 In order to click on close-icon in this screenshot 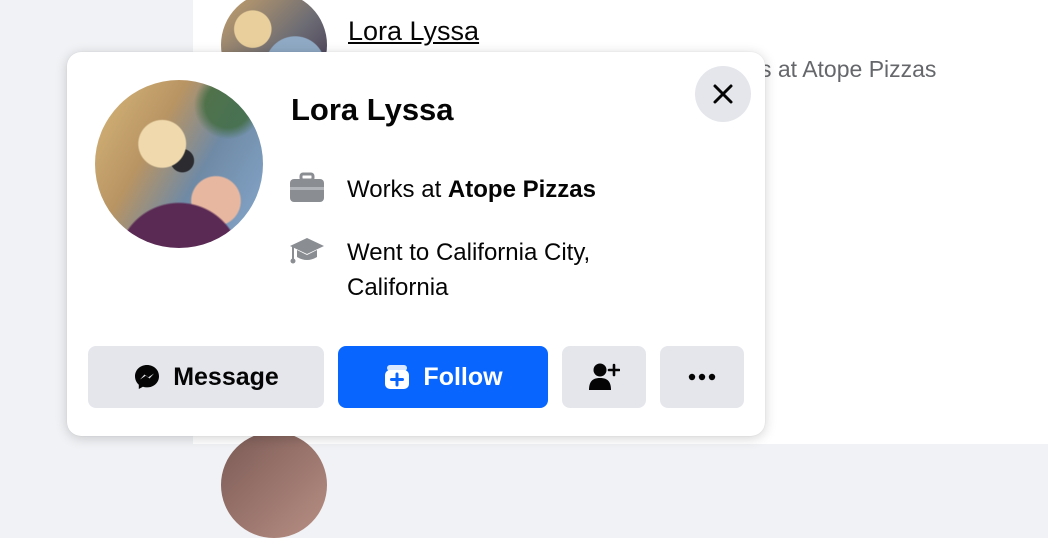, I will do `click(723, 94)`.